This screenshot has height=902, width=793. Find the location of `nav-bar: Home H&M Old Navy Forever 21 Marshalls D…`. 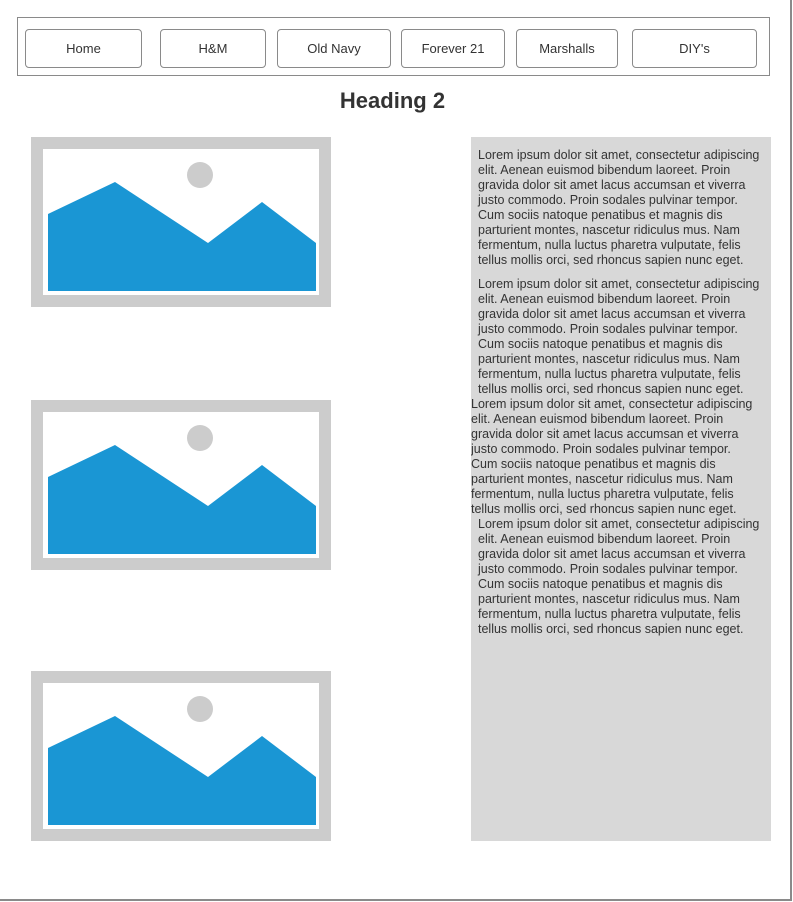

nav-bar: Home H&M Old Navy Forever 21 Marshalls D… is located at coordinates (393, 46).